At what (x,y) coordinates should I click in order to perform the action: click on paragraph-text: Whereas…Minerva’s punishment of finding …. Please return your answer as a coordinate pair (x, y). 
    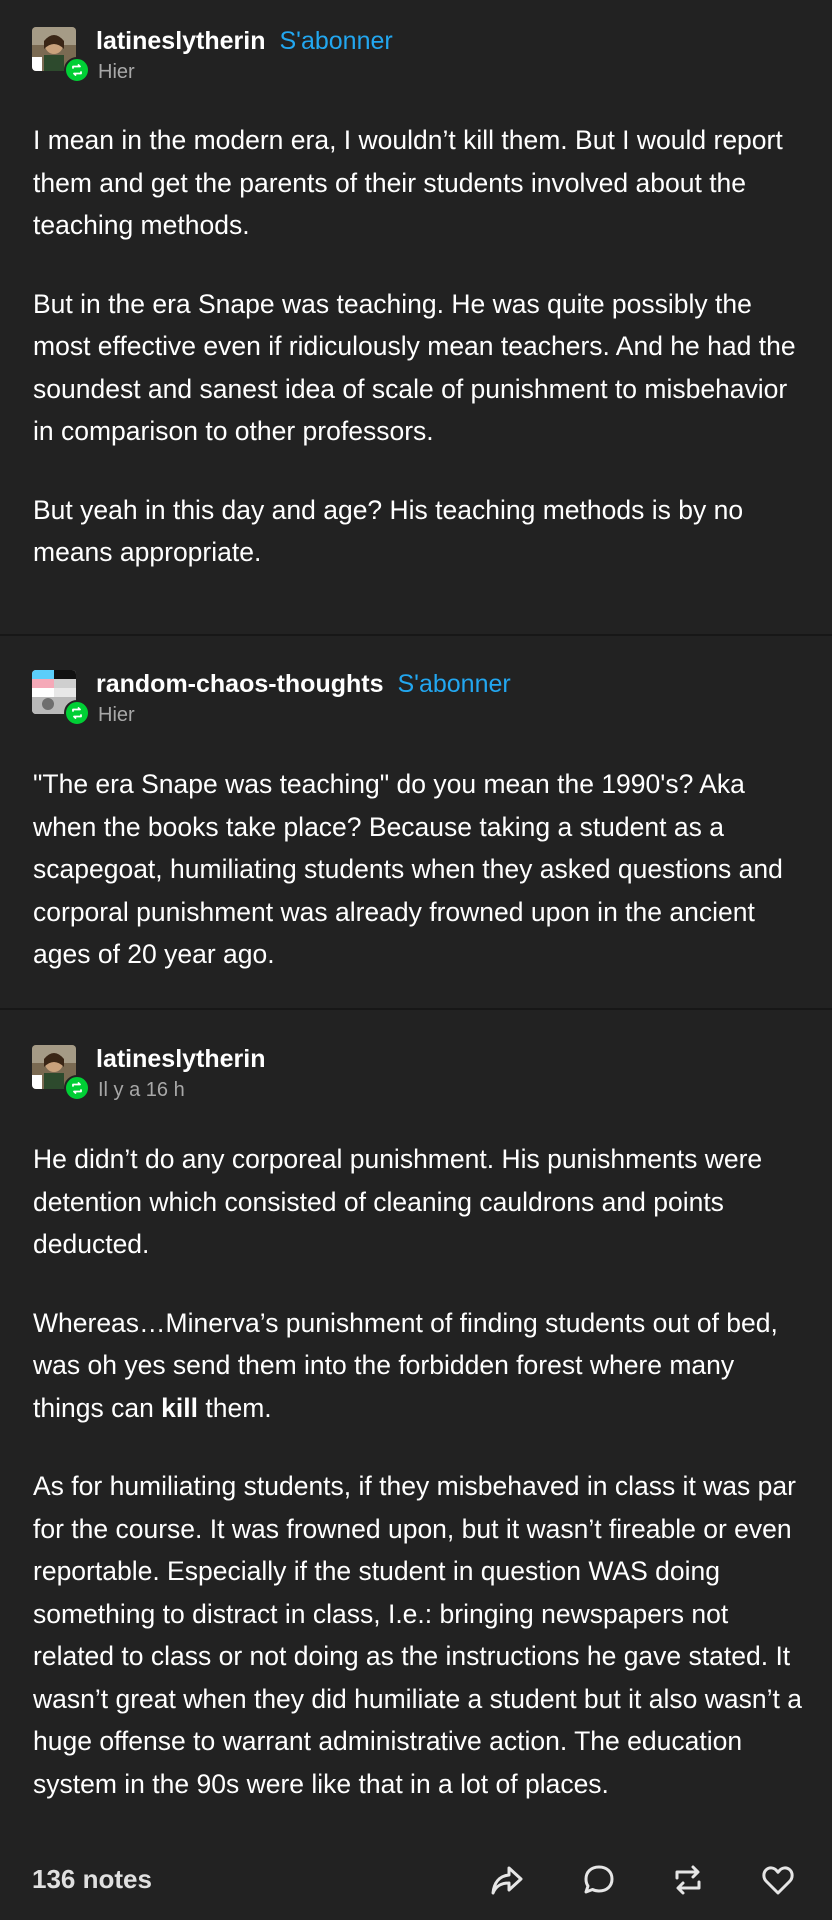
    Looking at the image, I should click on (405, 1365).